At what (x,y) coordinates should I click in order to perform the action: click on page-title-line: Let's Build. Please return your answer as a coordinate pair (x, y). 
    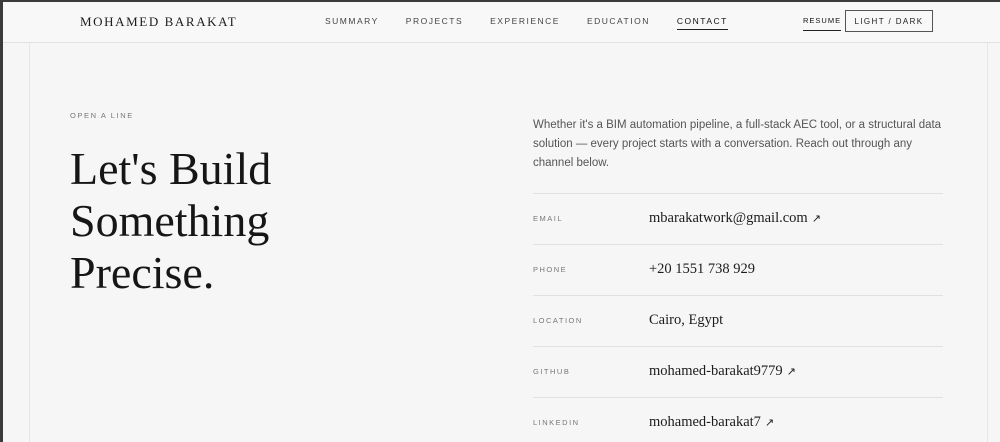
    Looking at the image, I should click on (171, 168).